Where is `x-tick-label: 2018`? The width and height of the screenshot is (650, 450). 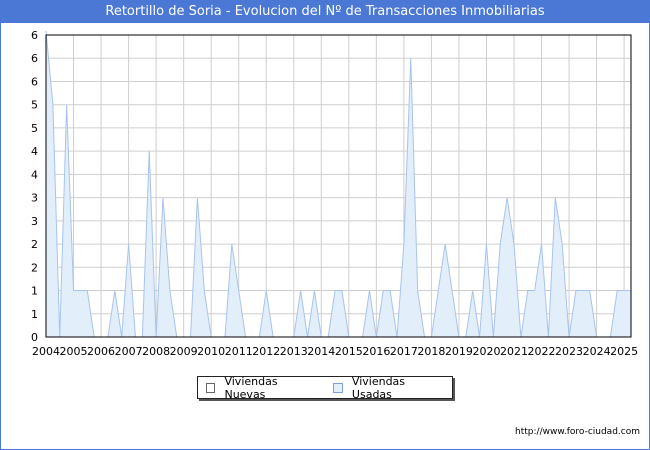 x-tick-label: 2018 is located at coordinates (431, 351).